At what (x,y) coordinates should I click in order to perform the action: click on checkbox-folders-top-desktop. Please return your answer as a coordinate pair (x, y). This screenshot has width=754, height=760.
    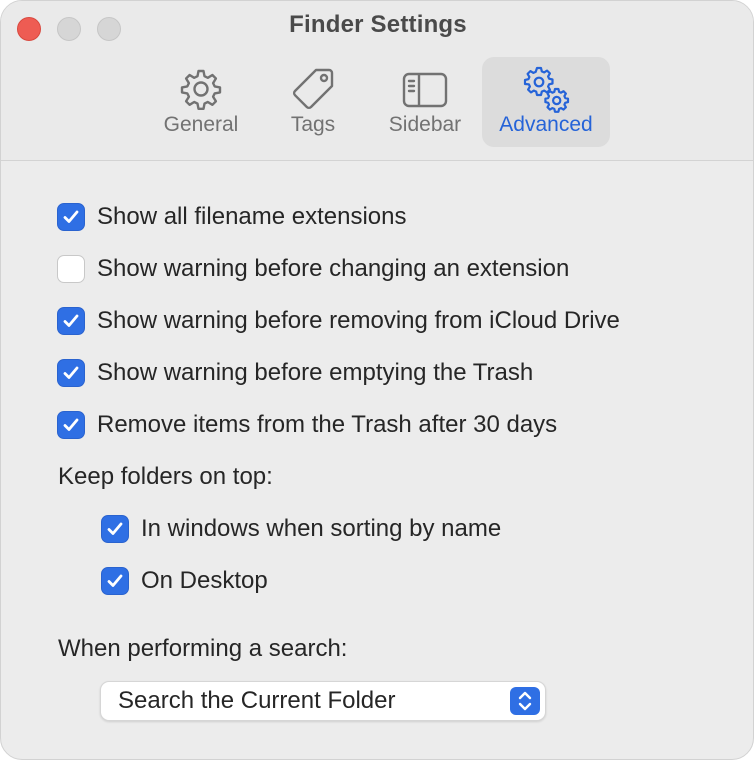
    Looking at the image, I should click on (115, 581).